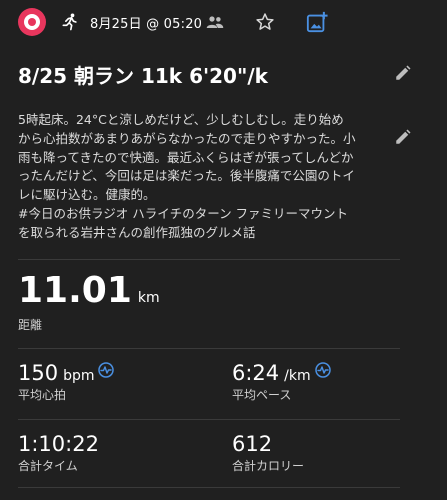 The image size is (447, 500). Describe the element at coordinates (38, 373) in the screenshot. I see `heart-rate-value: 150` at that location.